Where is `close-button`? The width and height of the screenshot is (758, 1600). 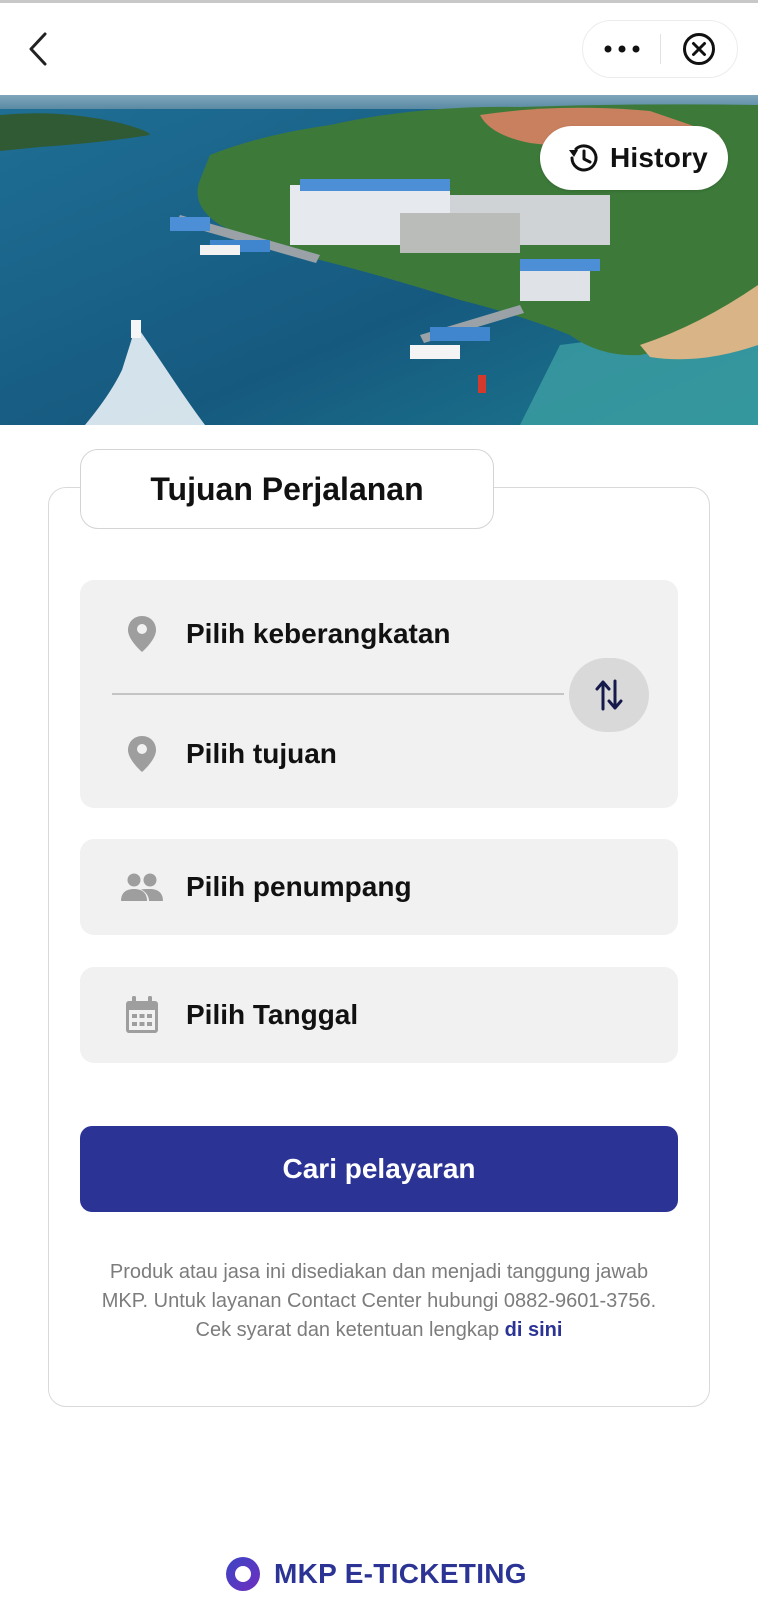 close-button is located at coordinates (699, 49).